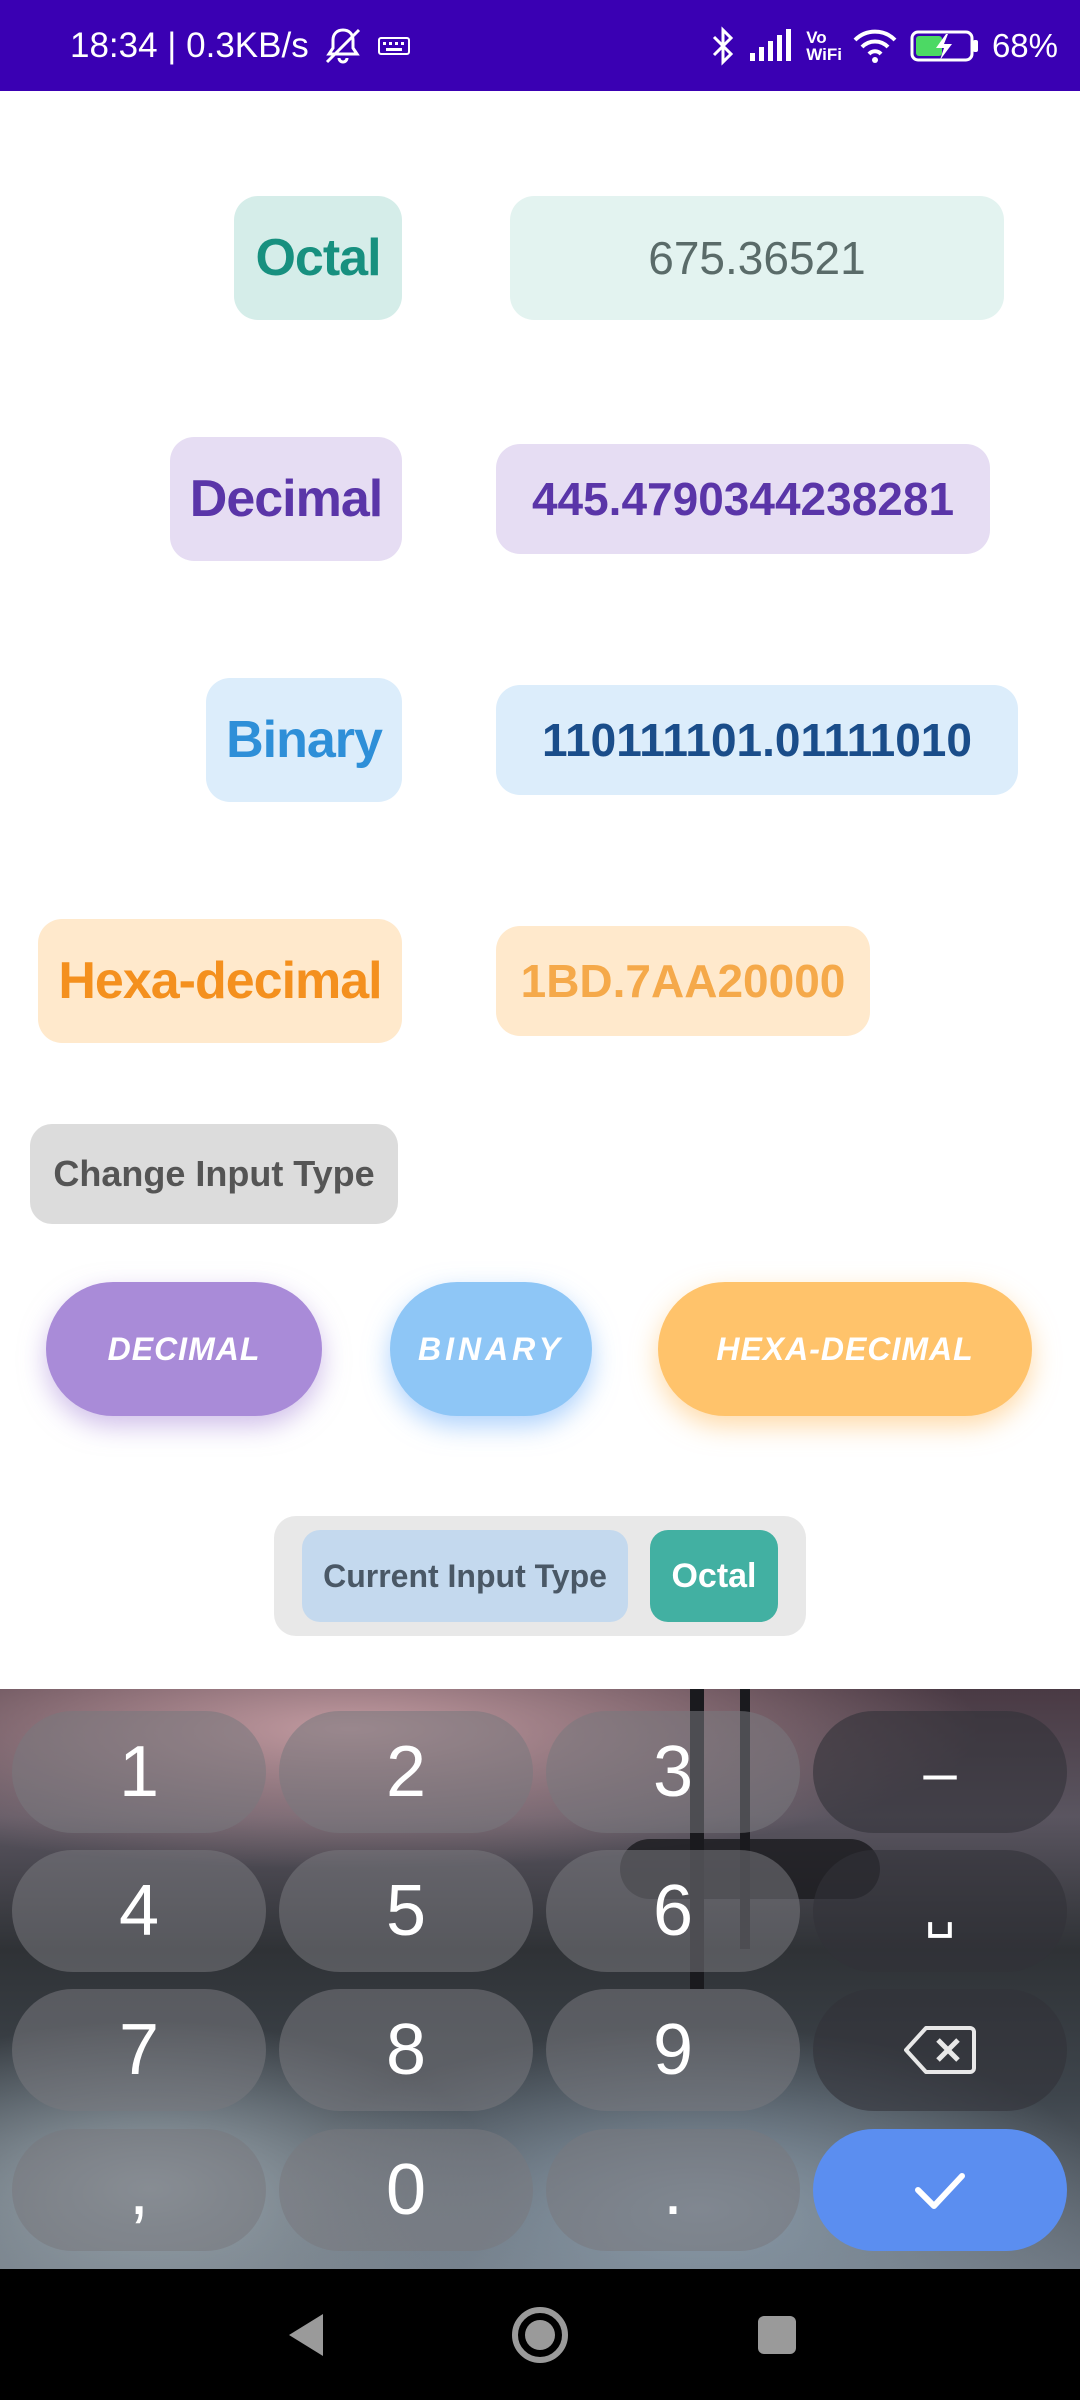 The width and height of the screenshot is (1080, 2400). I want to click on key-2: 2, so click(406, 1772).